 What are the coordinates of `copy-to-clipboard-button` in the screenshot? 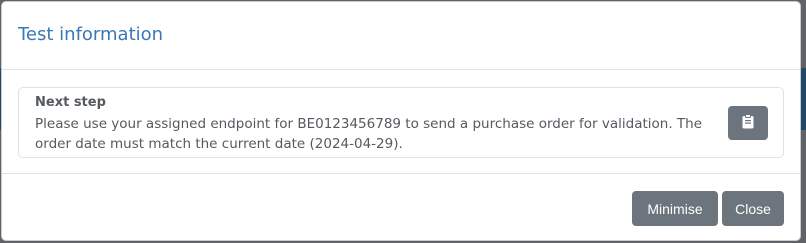 It's located at (748, 123).